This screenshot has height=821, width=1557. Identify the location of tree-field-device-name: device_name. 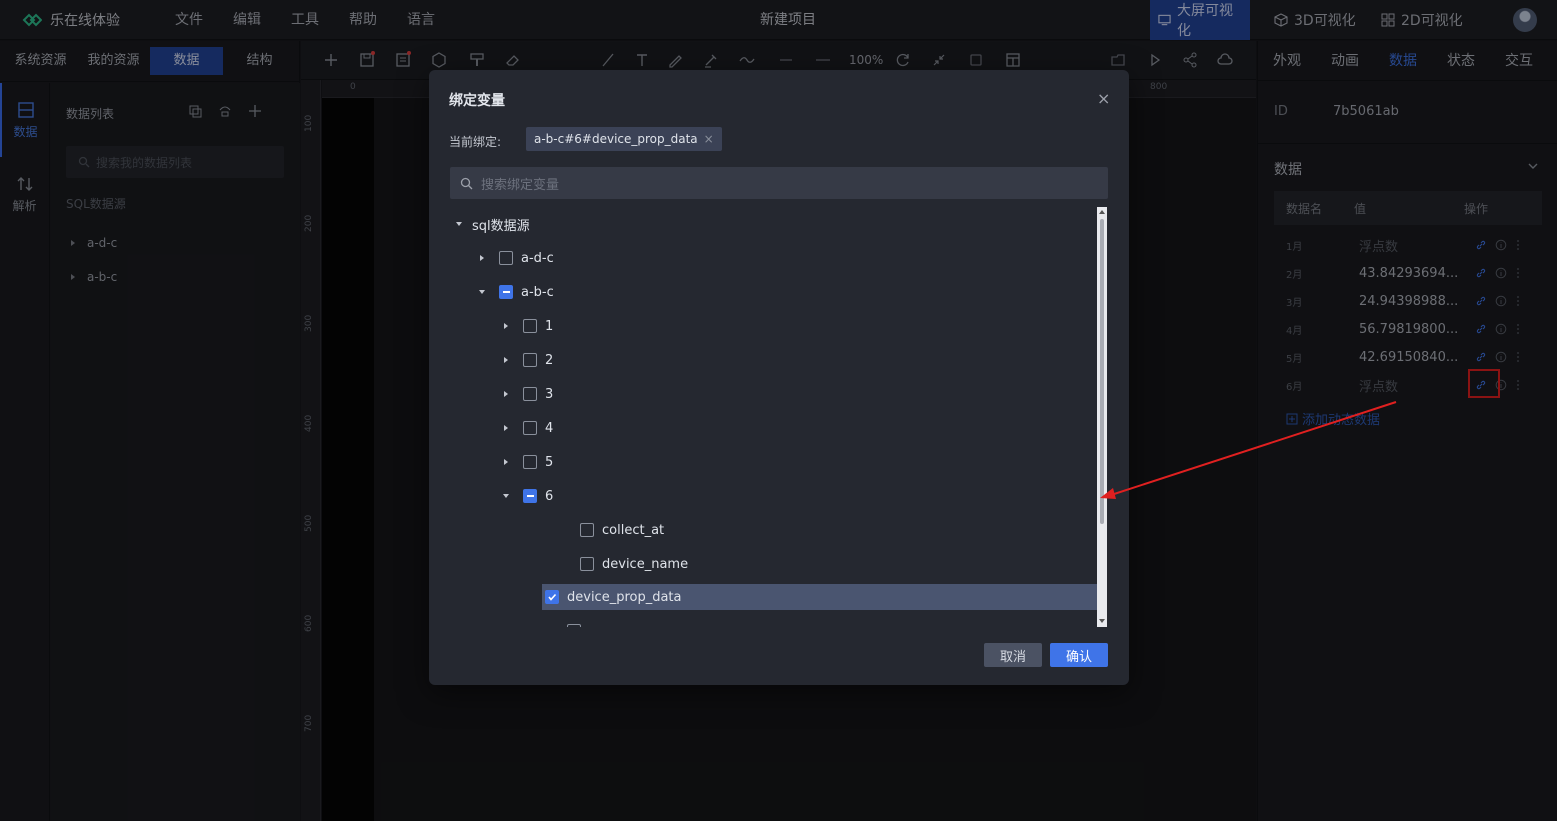
(616, 564).